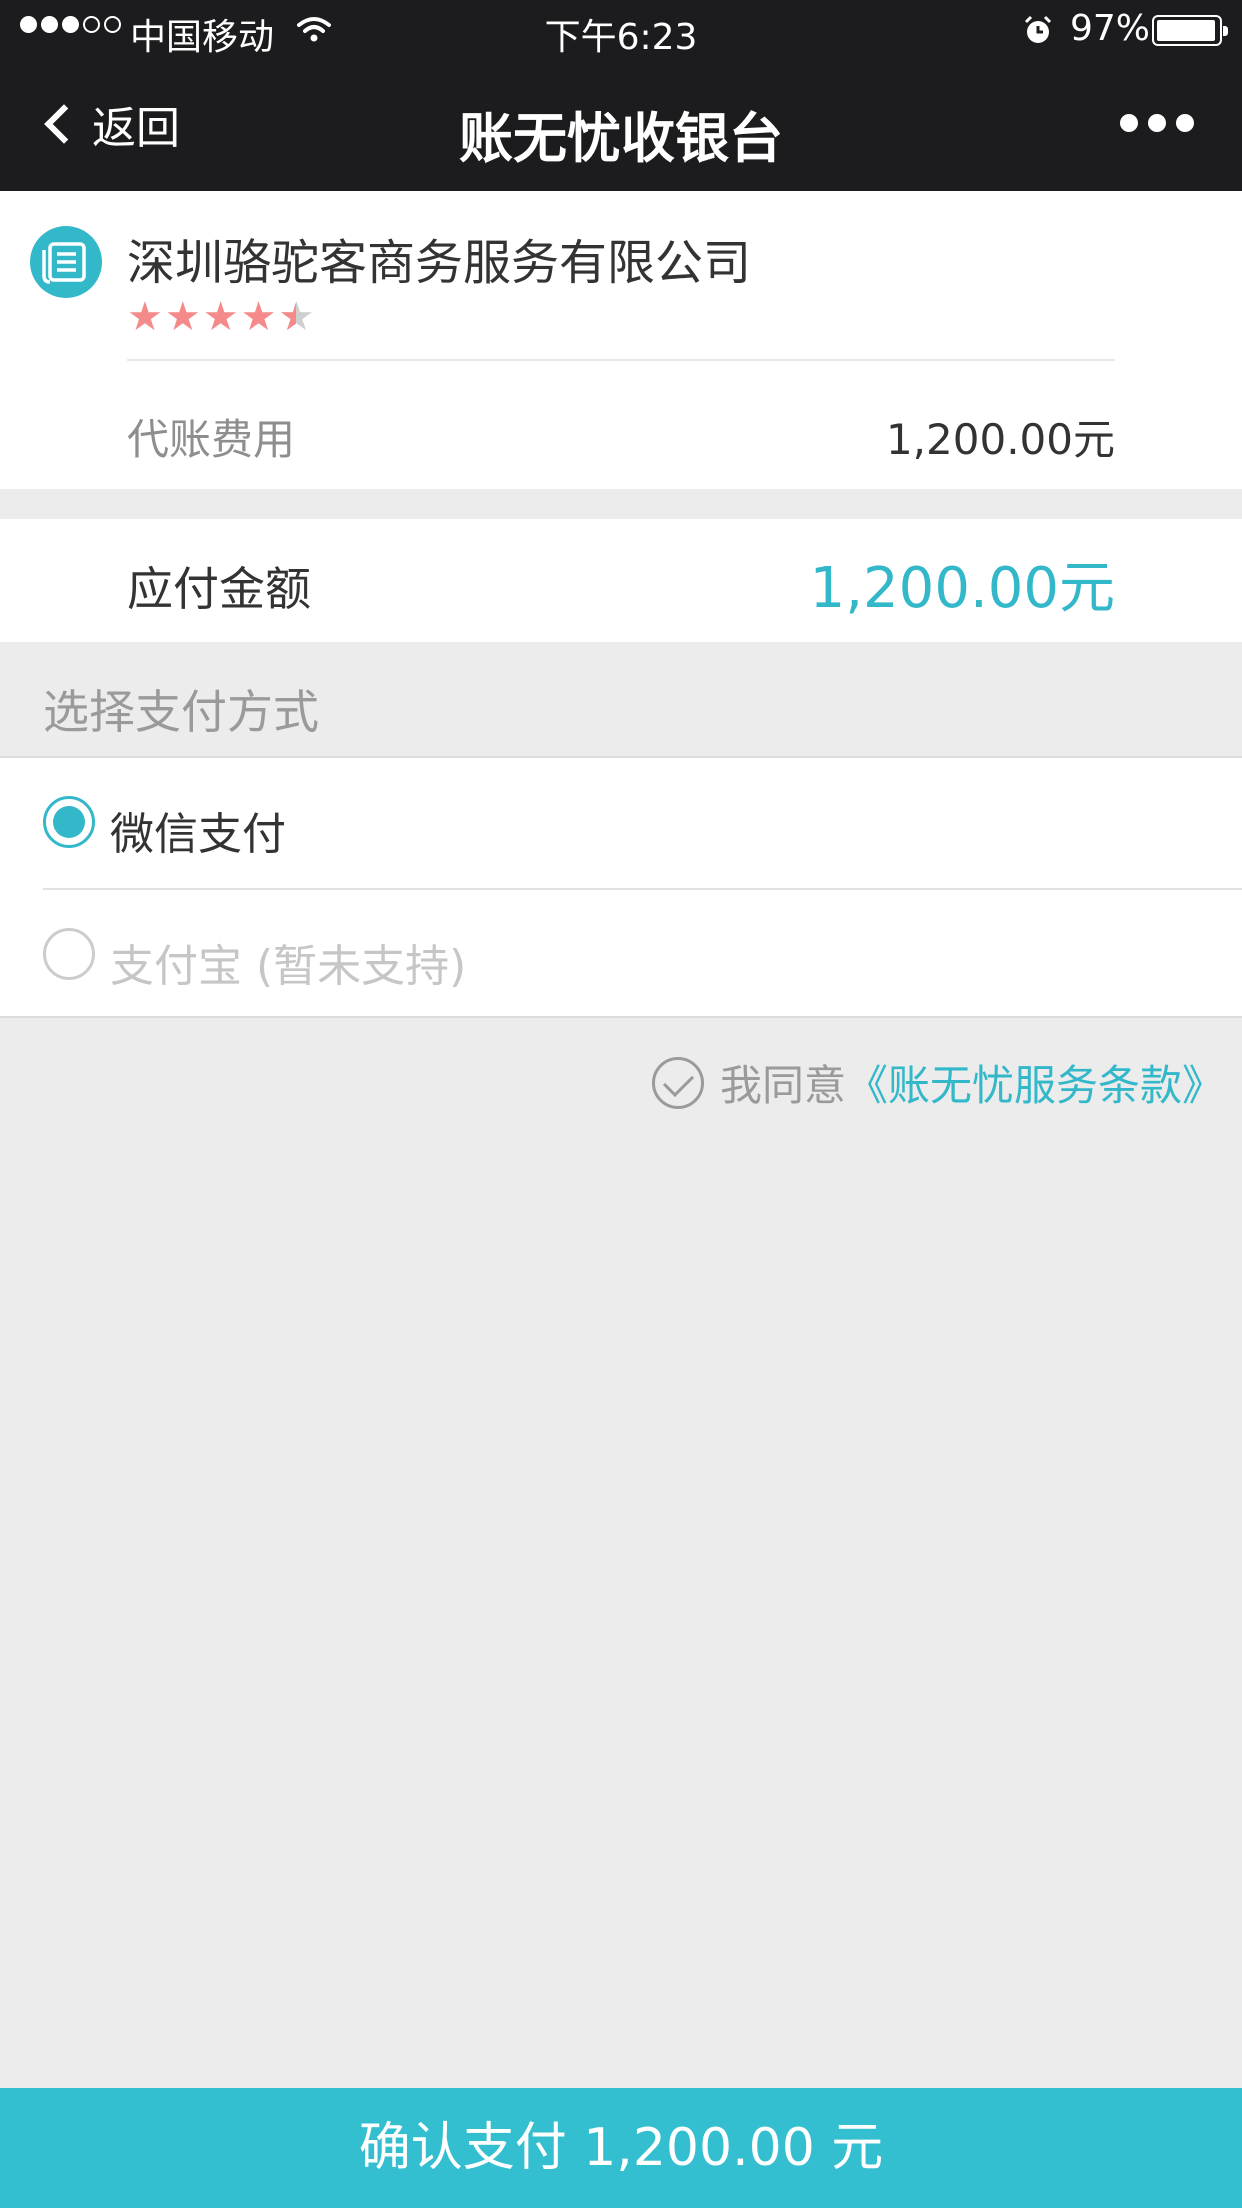 Image resolution: width=1242 pixels, height=2208 pixels. I want to click on fee-value: 1,200.00元, so click(1000, 439).